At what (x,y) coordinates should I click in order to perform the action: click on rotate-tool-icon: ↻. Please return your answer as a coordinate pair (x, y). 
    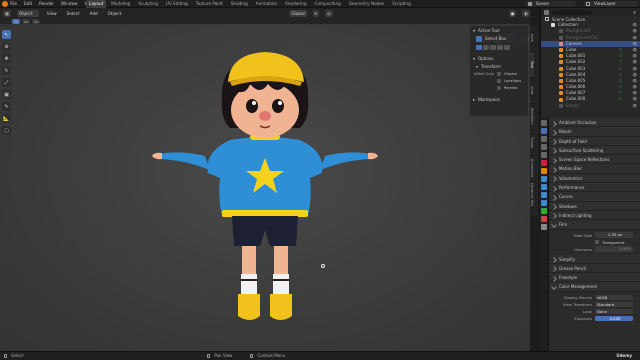
    Looking at the image, I should click on (6, 70).